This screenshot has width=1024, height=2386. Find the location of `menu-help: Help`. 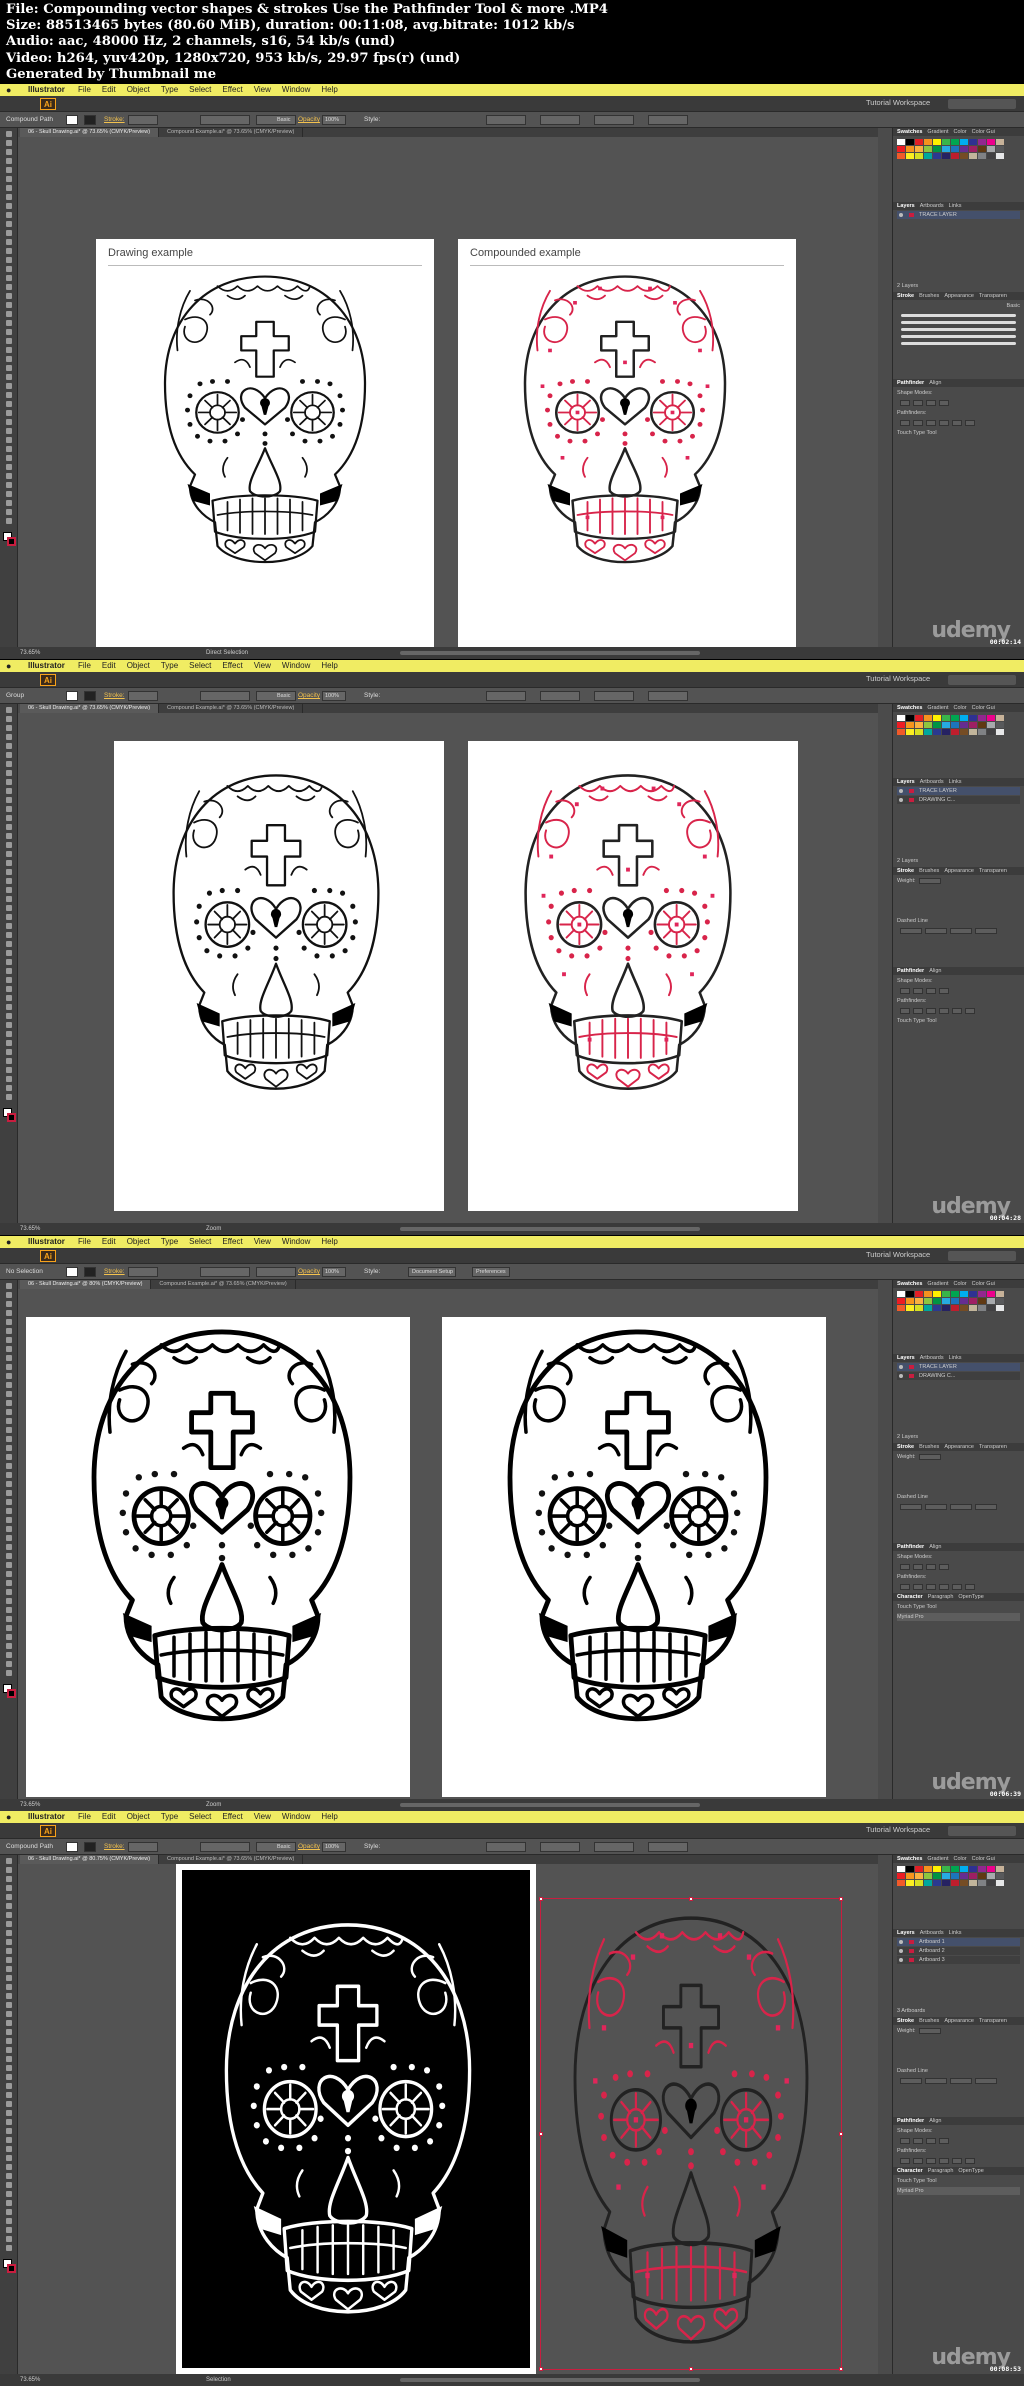

menu-help: Help is located at coordinates (329, 665).